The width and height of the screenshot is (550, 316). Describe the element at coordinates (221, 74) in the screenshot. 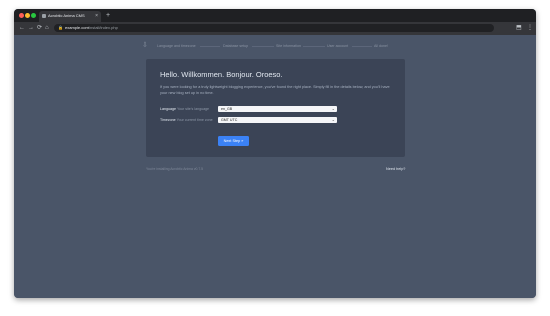

I see `page-title: Hello. Willkommen. Bonjour. Oroeso.` at that location.